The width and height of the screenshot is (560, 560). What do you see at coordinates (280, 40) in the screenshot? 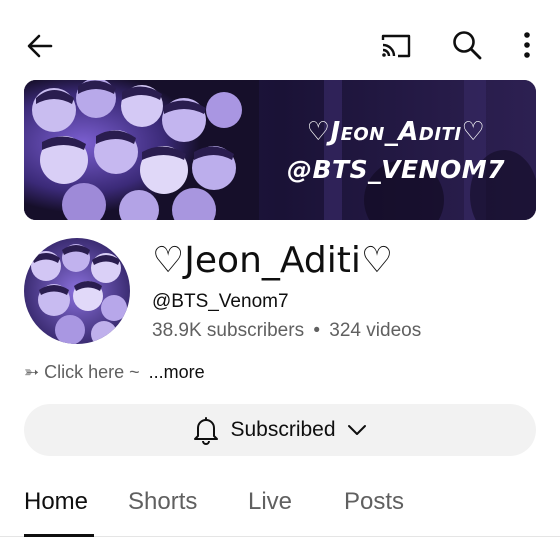
I see `top-app-bar` at bounding box center [280, 40].